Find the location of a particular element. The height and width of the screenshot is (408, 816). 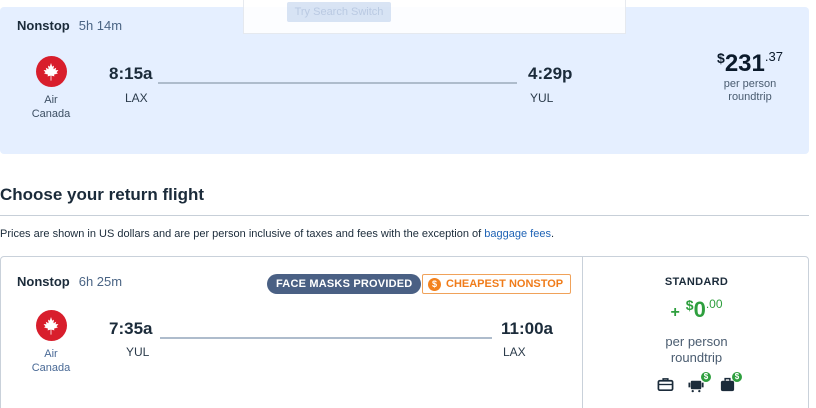

fare-cents: .00 is located at coordinates (714, 304).